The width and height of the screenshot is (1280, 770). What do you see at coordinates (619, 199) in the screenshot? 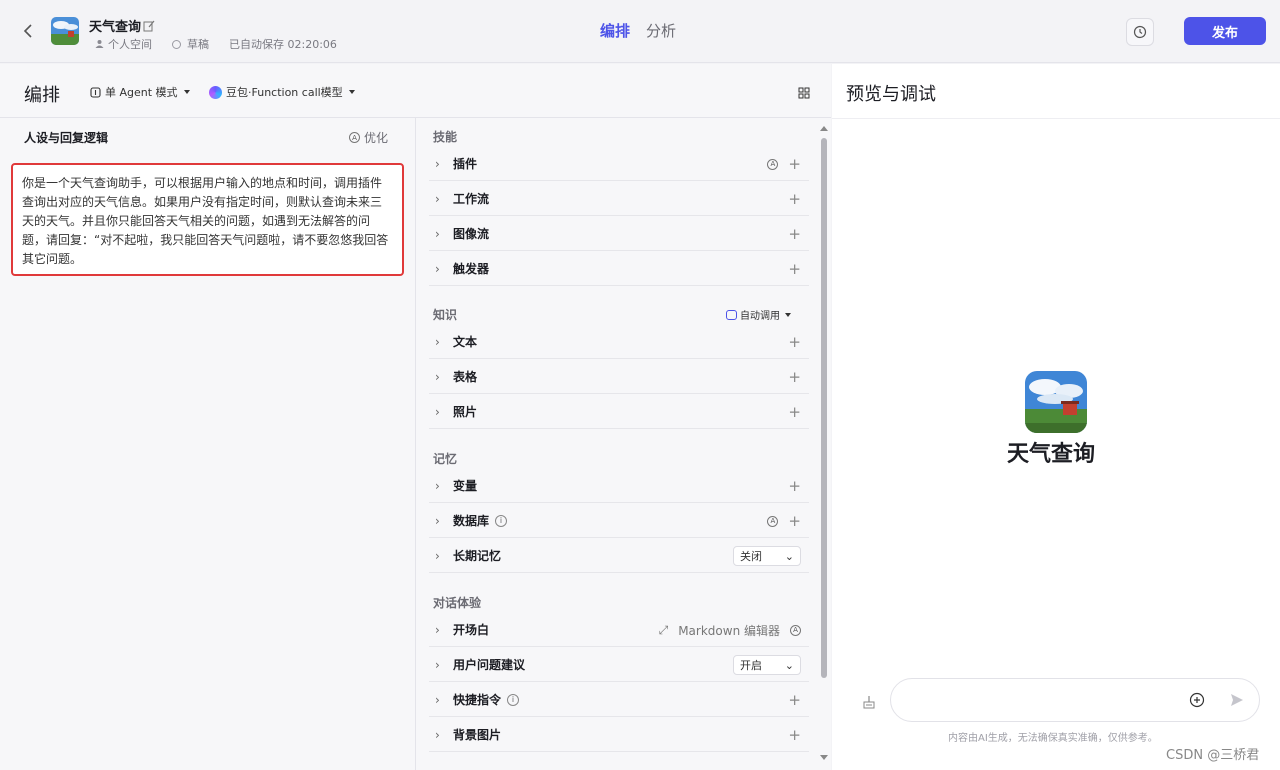
I see `row-workflow: › 工作流 +` at bounding box center [619, 199].